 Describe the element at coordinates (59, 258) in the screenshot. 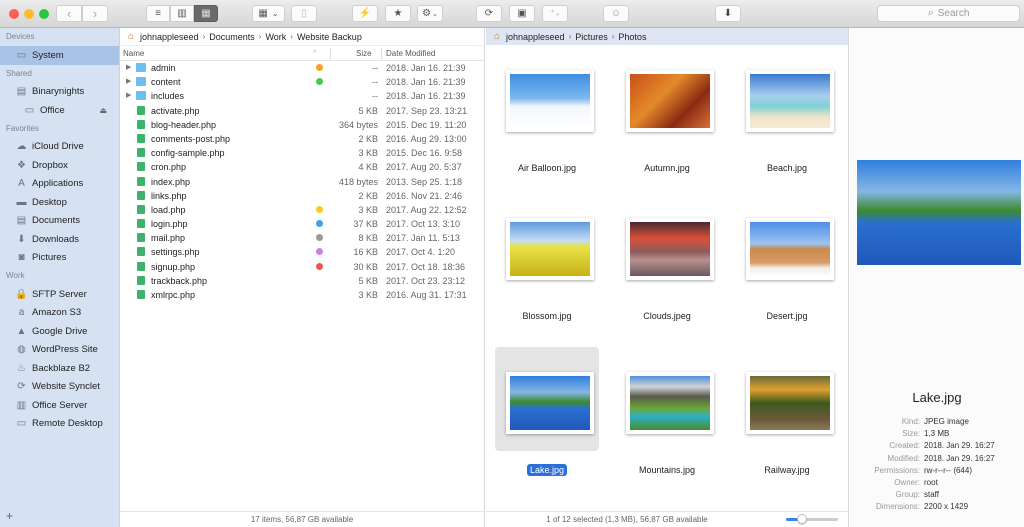

I see `sidebar-item-pictures: ◙ Pictures` at that location.